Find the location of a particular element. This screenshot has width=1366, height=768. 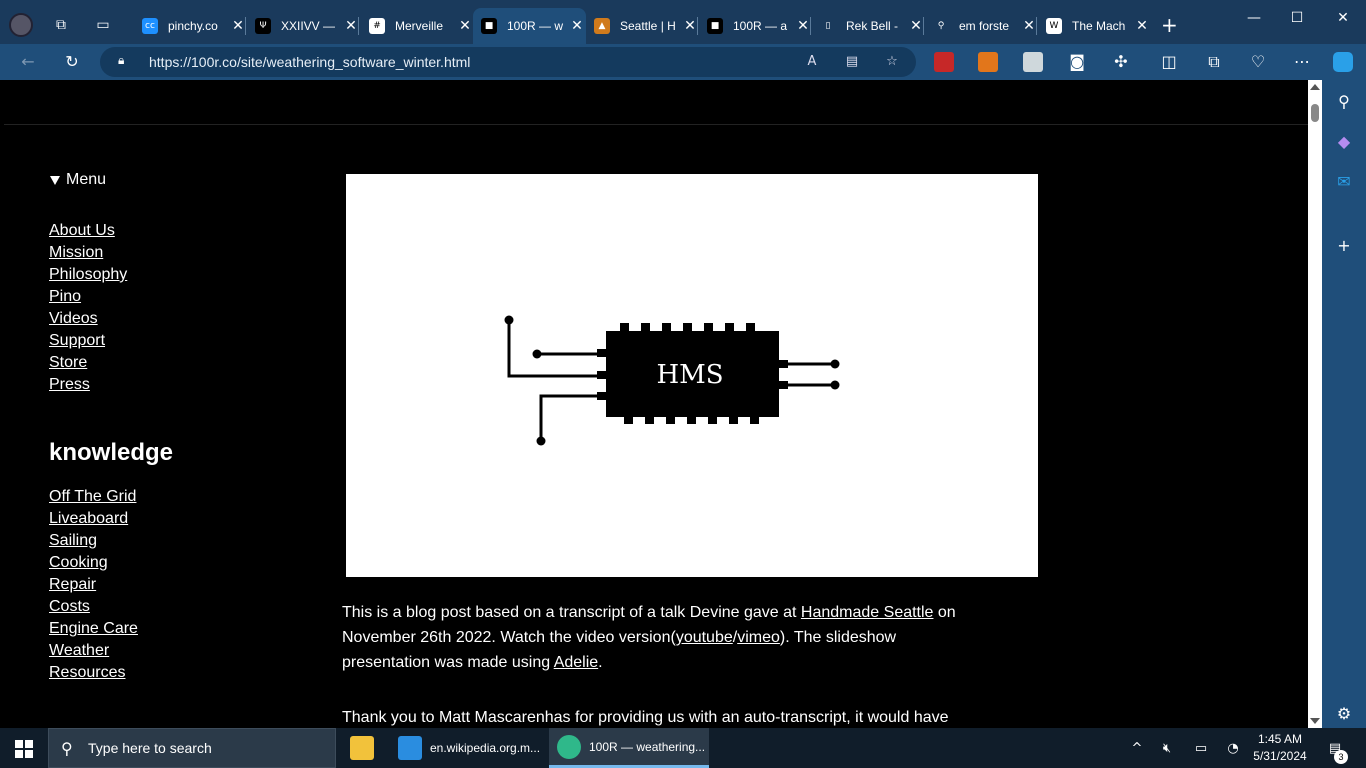

collections-icon: ⧉ is located at coordinates (1214, 62).